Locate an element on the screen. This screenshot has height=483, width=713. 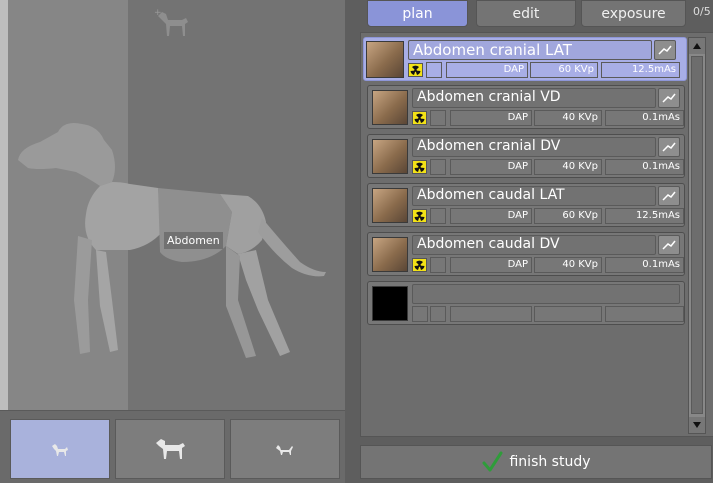
tail is located at coordinates (292, 247).